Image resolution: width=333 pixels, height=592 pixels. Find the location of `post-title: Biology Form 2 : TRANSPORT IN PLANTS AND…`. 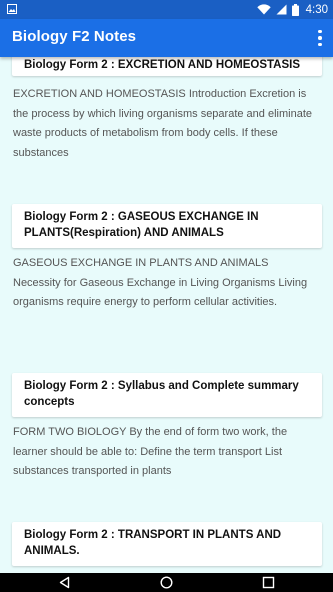

post-title: Biology Form 2 : TRANSPORT IN PLANTS AND… is located at coordinates (167, 543).